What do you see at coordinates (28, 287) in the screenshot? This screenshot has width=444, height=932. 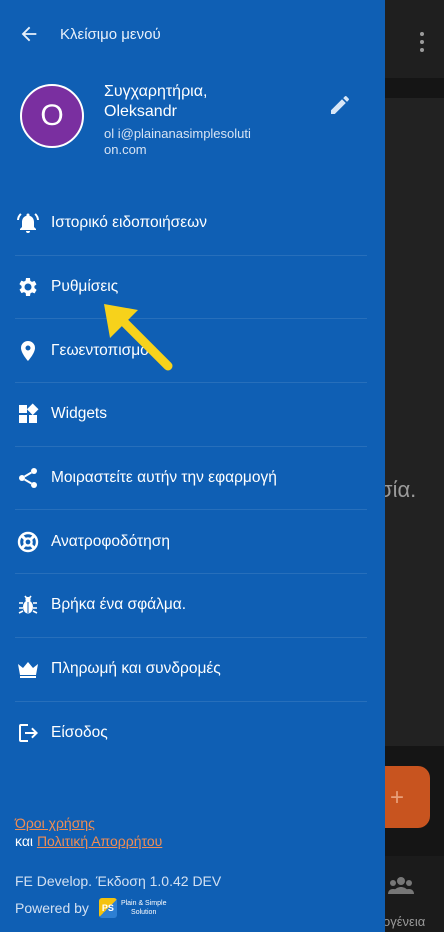 I see `gear-icon` at bounding box center [28, 287].